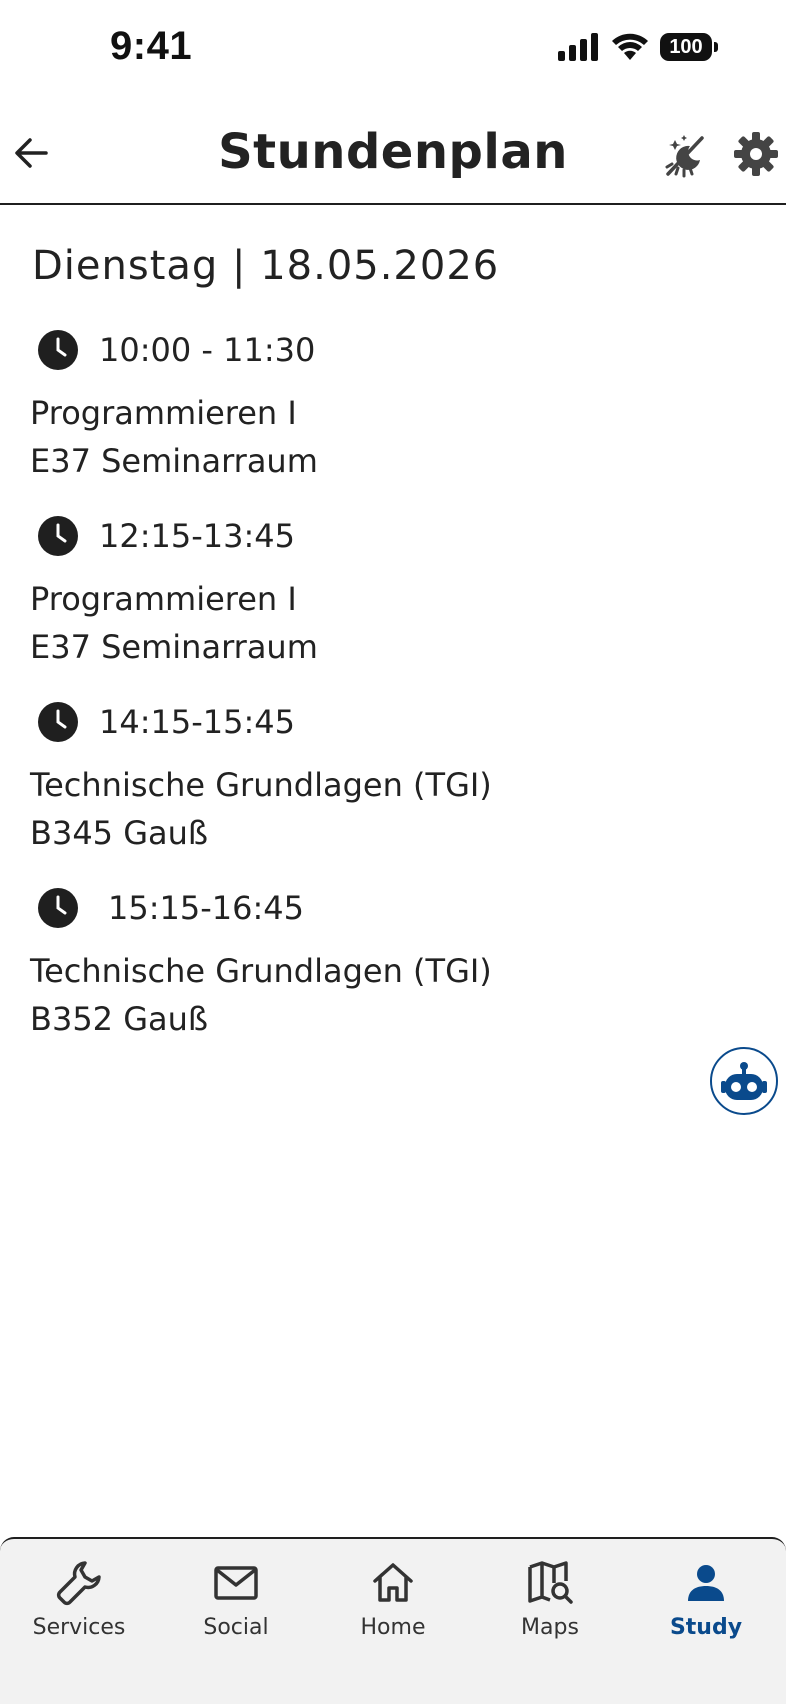 The height and width of the screenshot is (1704, 786). I want to click on settings-button, so click(756, 154).